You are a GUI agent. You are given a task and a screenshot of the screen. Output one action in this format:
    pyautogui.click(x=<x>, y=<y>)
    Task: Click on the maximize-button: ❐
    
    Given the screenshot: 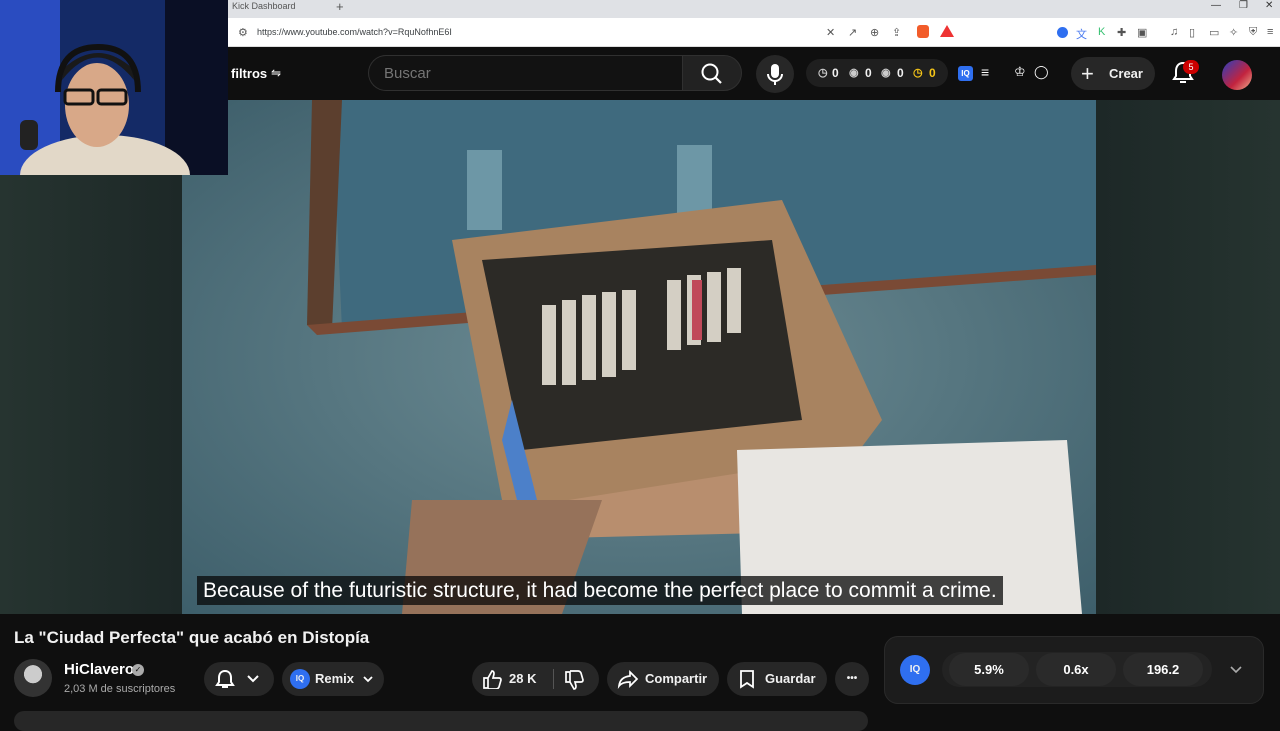 What is the action you would take?
    pyautogui.click(x=1243, y=5)
    